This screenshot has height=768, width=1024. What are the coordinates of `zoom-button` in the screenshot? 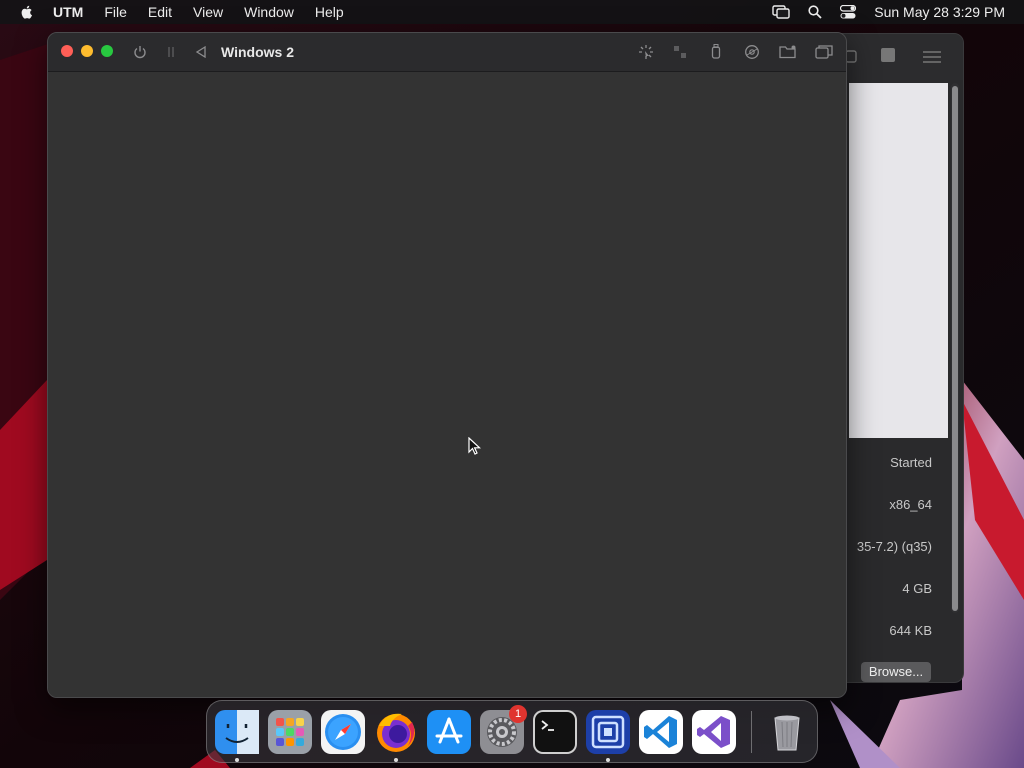 It's located at (107, 51).